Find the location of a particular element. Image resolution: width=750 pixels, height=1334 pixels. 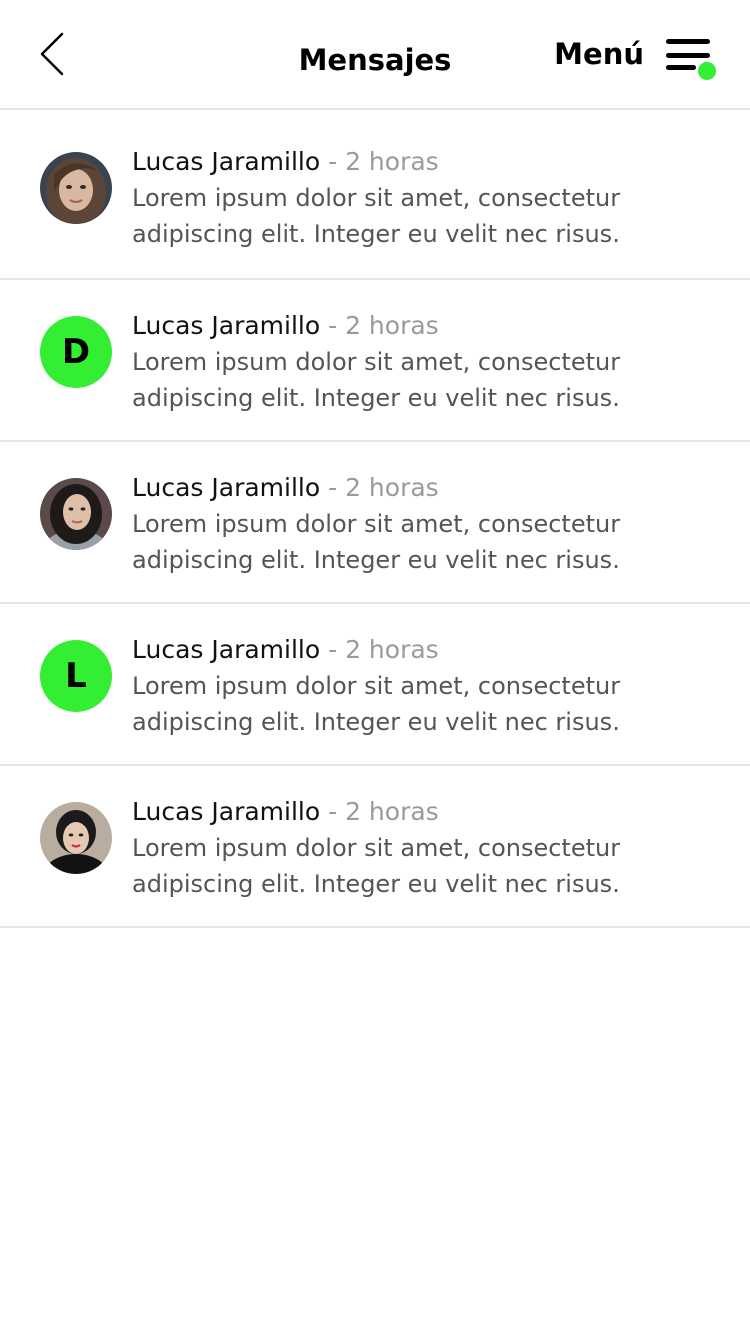

top-bar: Mensajes Menú is located at coordinates (375, 55).